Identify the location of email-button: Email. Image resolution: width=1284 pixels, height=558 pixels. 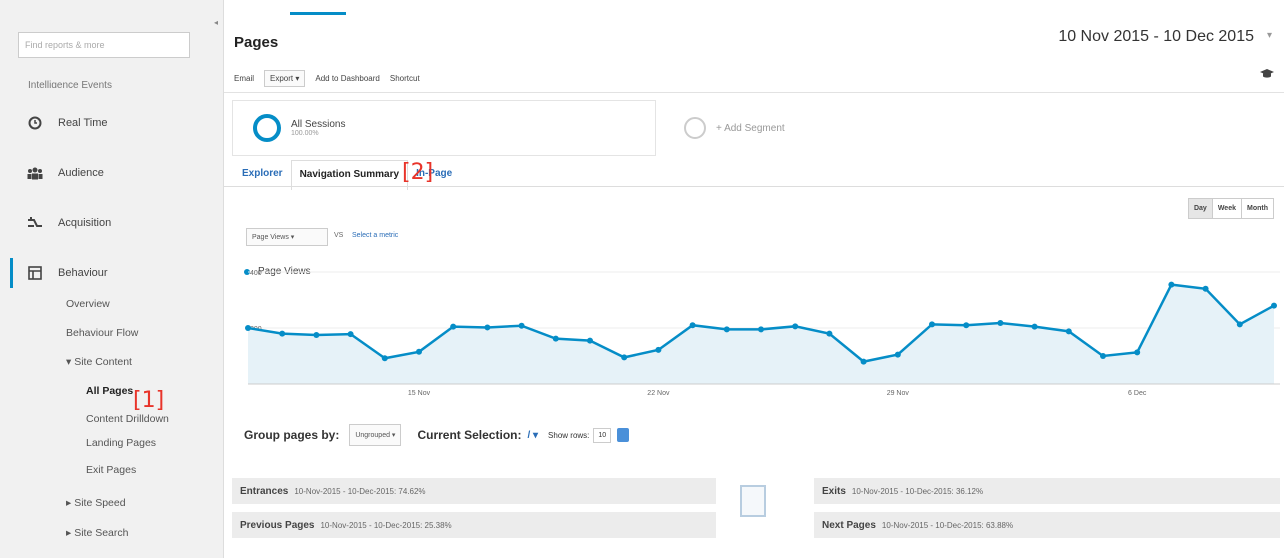
(244, 78).